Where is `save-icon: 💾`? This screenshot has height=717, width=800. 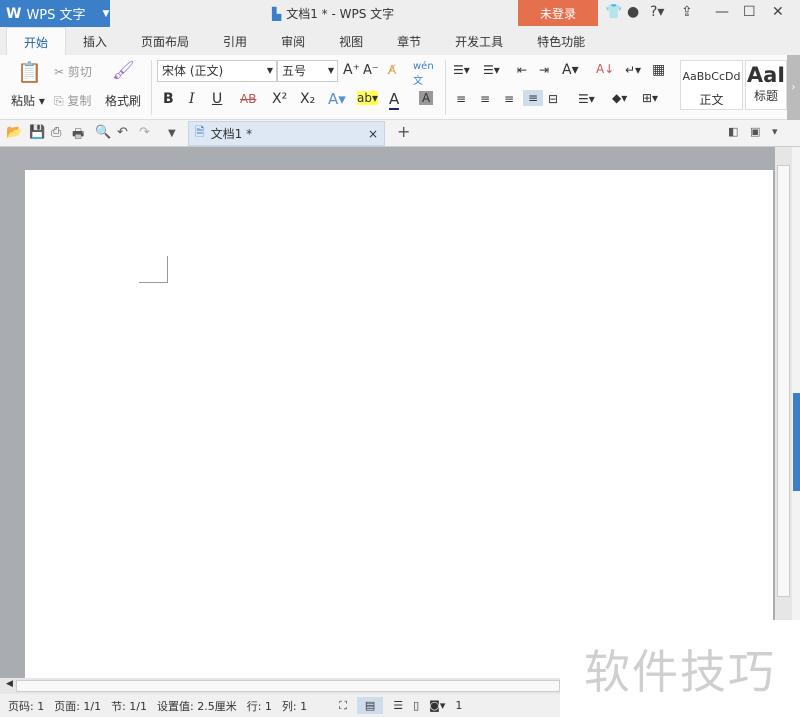
save-icon: 💾 is located at coordinates (37, 132).